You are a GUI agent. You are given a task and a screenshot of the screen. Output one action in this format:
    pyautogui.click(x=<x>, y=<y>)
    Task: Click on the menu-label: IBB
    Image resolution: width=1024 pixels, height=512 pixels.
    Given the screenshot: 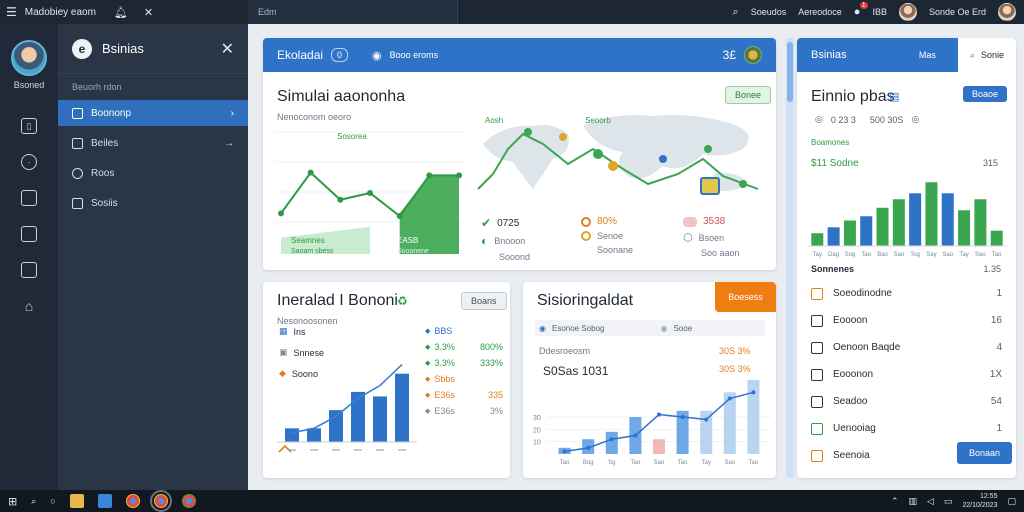 What is the action you would take?
    pyautogui.click(x=879, y=12)
    